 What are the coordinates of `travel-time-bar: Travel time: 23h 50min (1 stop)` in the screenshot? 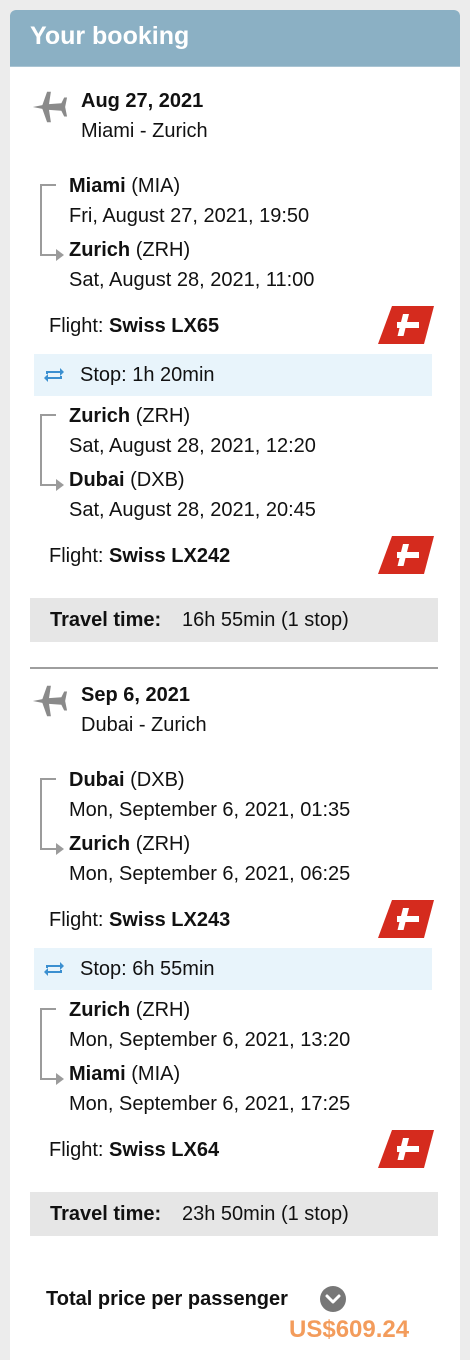 It's located at (234, 1214).